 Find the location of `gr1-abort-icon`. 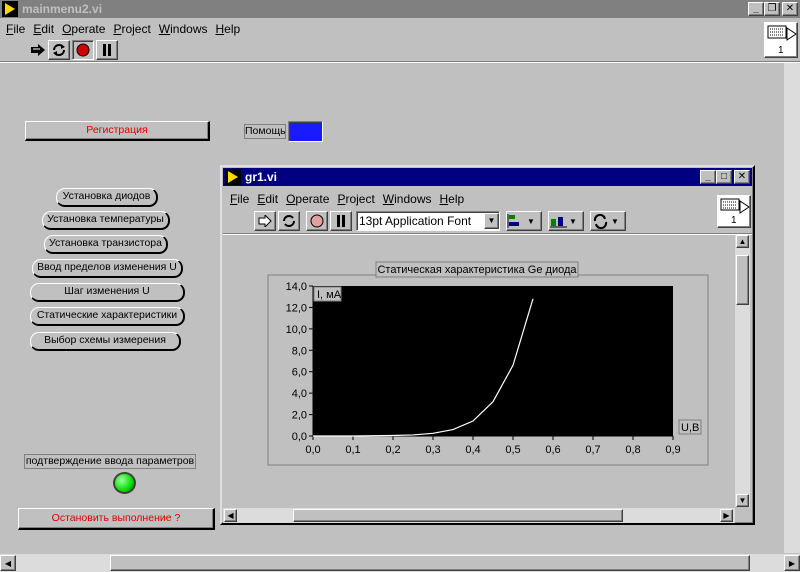

gr1-abort-icon is located at coordinates (317, 221).